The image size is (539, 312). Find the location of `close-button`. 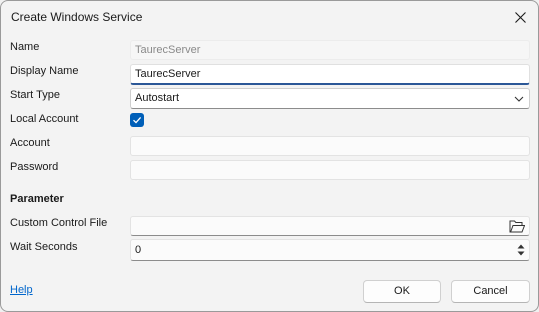

close-button is located at coordinates (520, 17).